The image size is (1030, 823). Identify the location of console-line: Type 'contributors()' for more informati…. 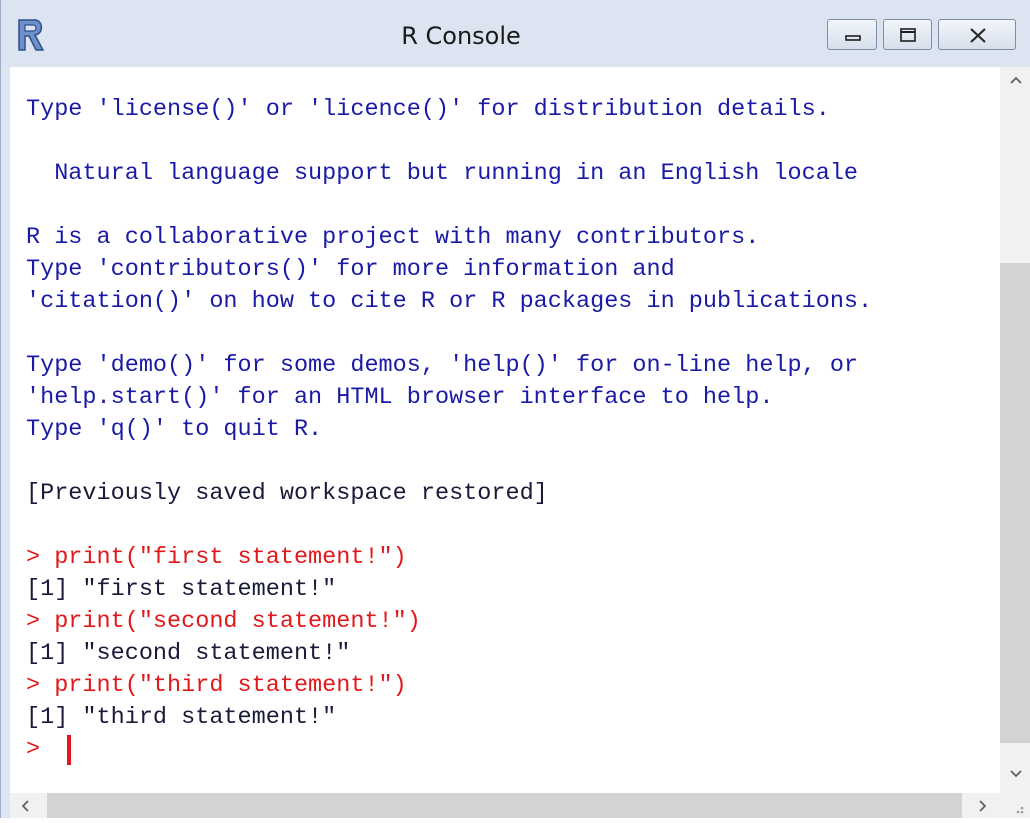
(350, 269).